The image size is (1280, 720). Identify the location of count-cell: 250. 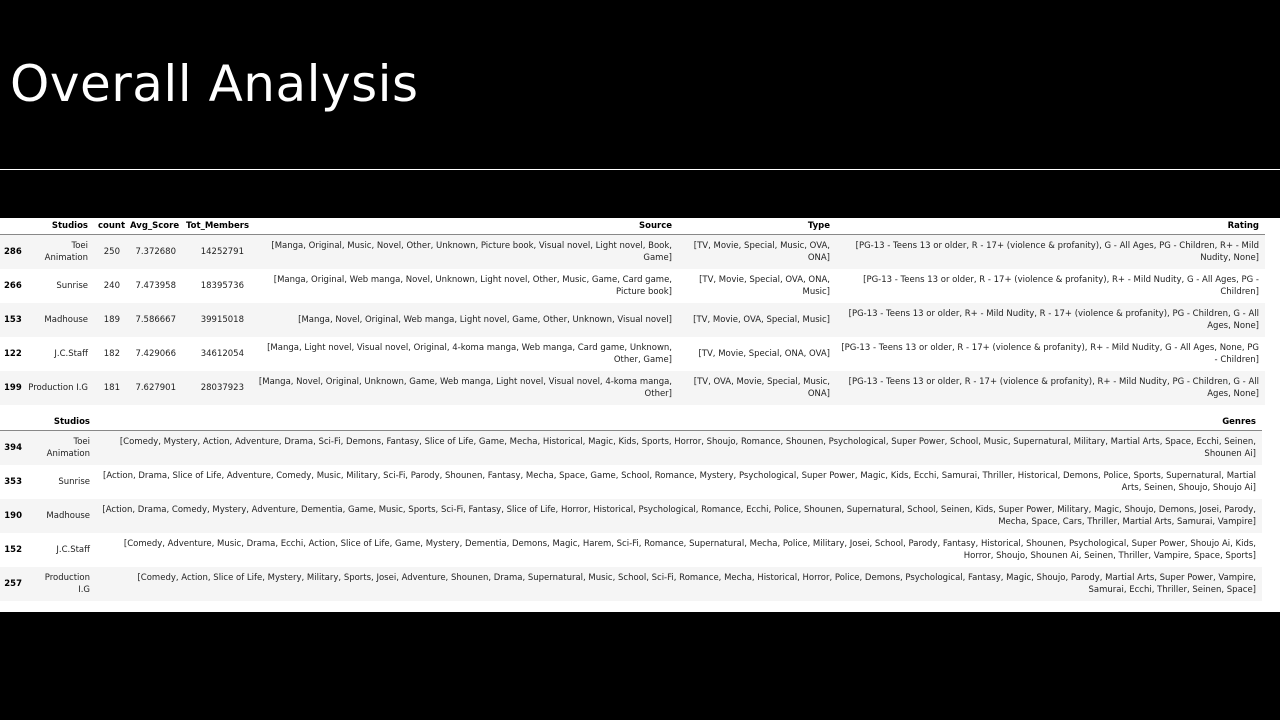
(111, 252).